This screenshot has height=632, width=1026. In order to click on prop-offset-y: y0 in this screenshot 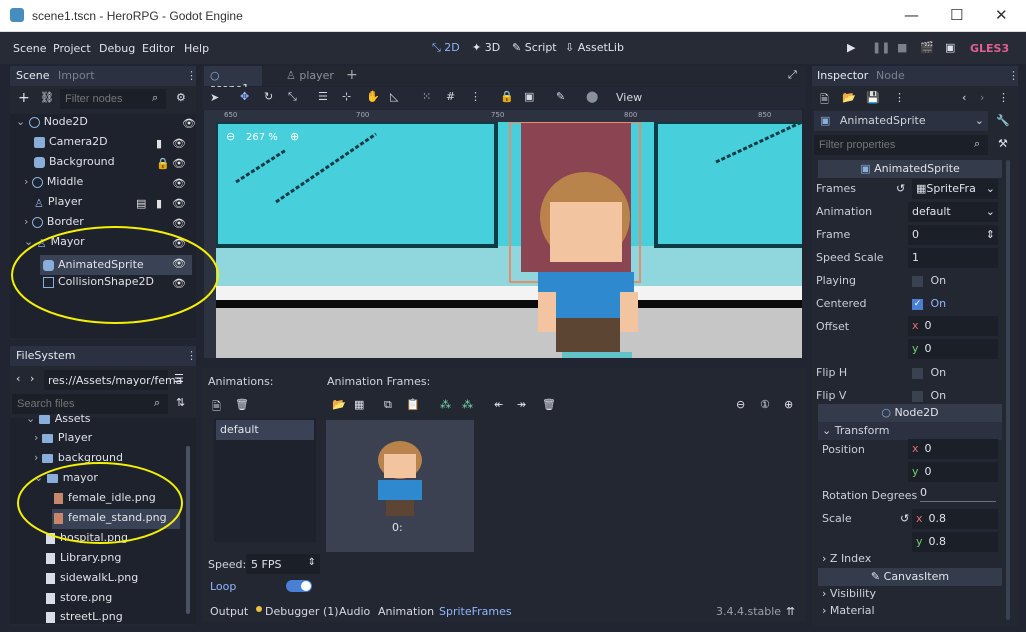, I will do `click(953, 349)`.